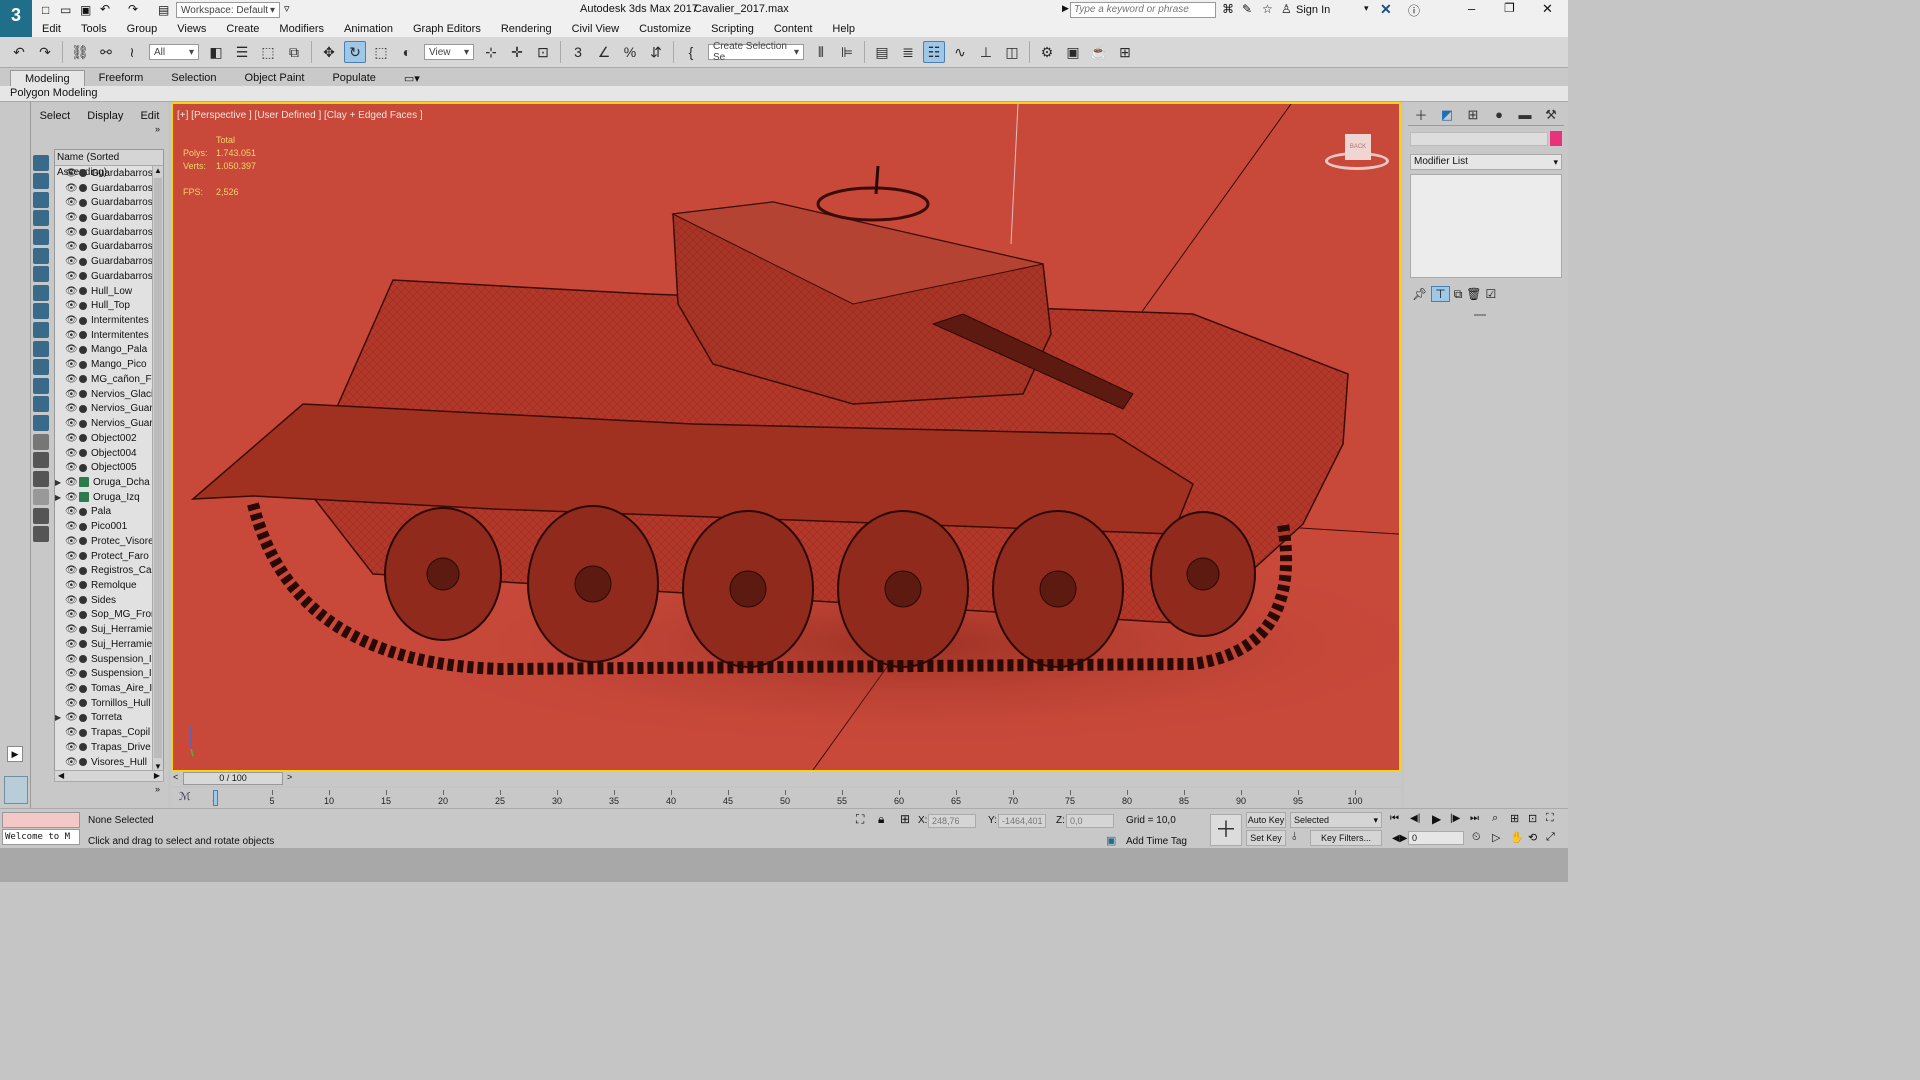  Describe the element at coordinates (1496, 837) in the screenshot. I see `field-of-view-icon: ▷` at that location.